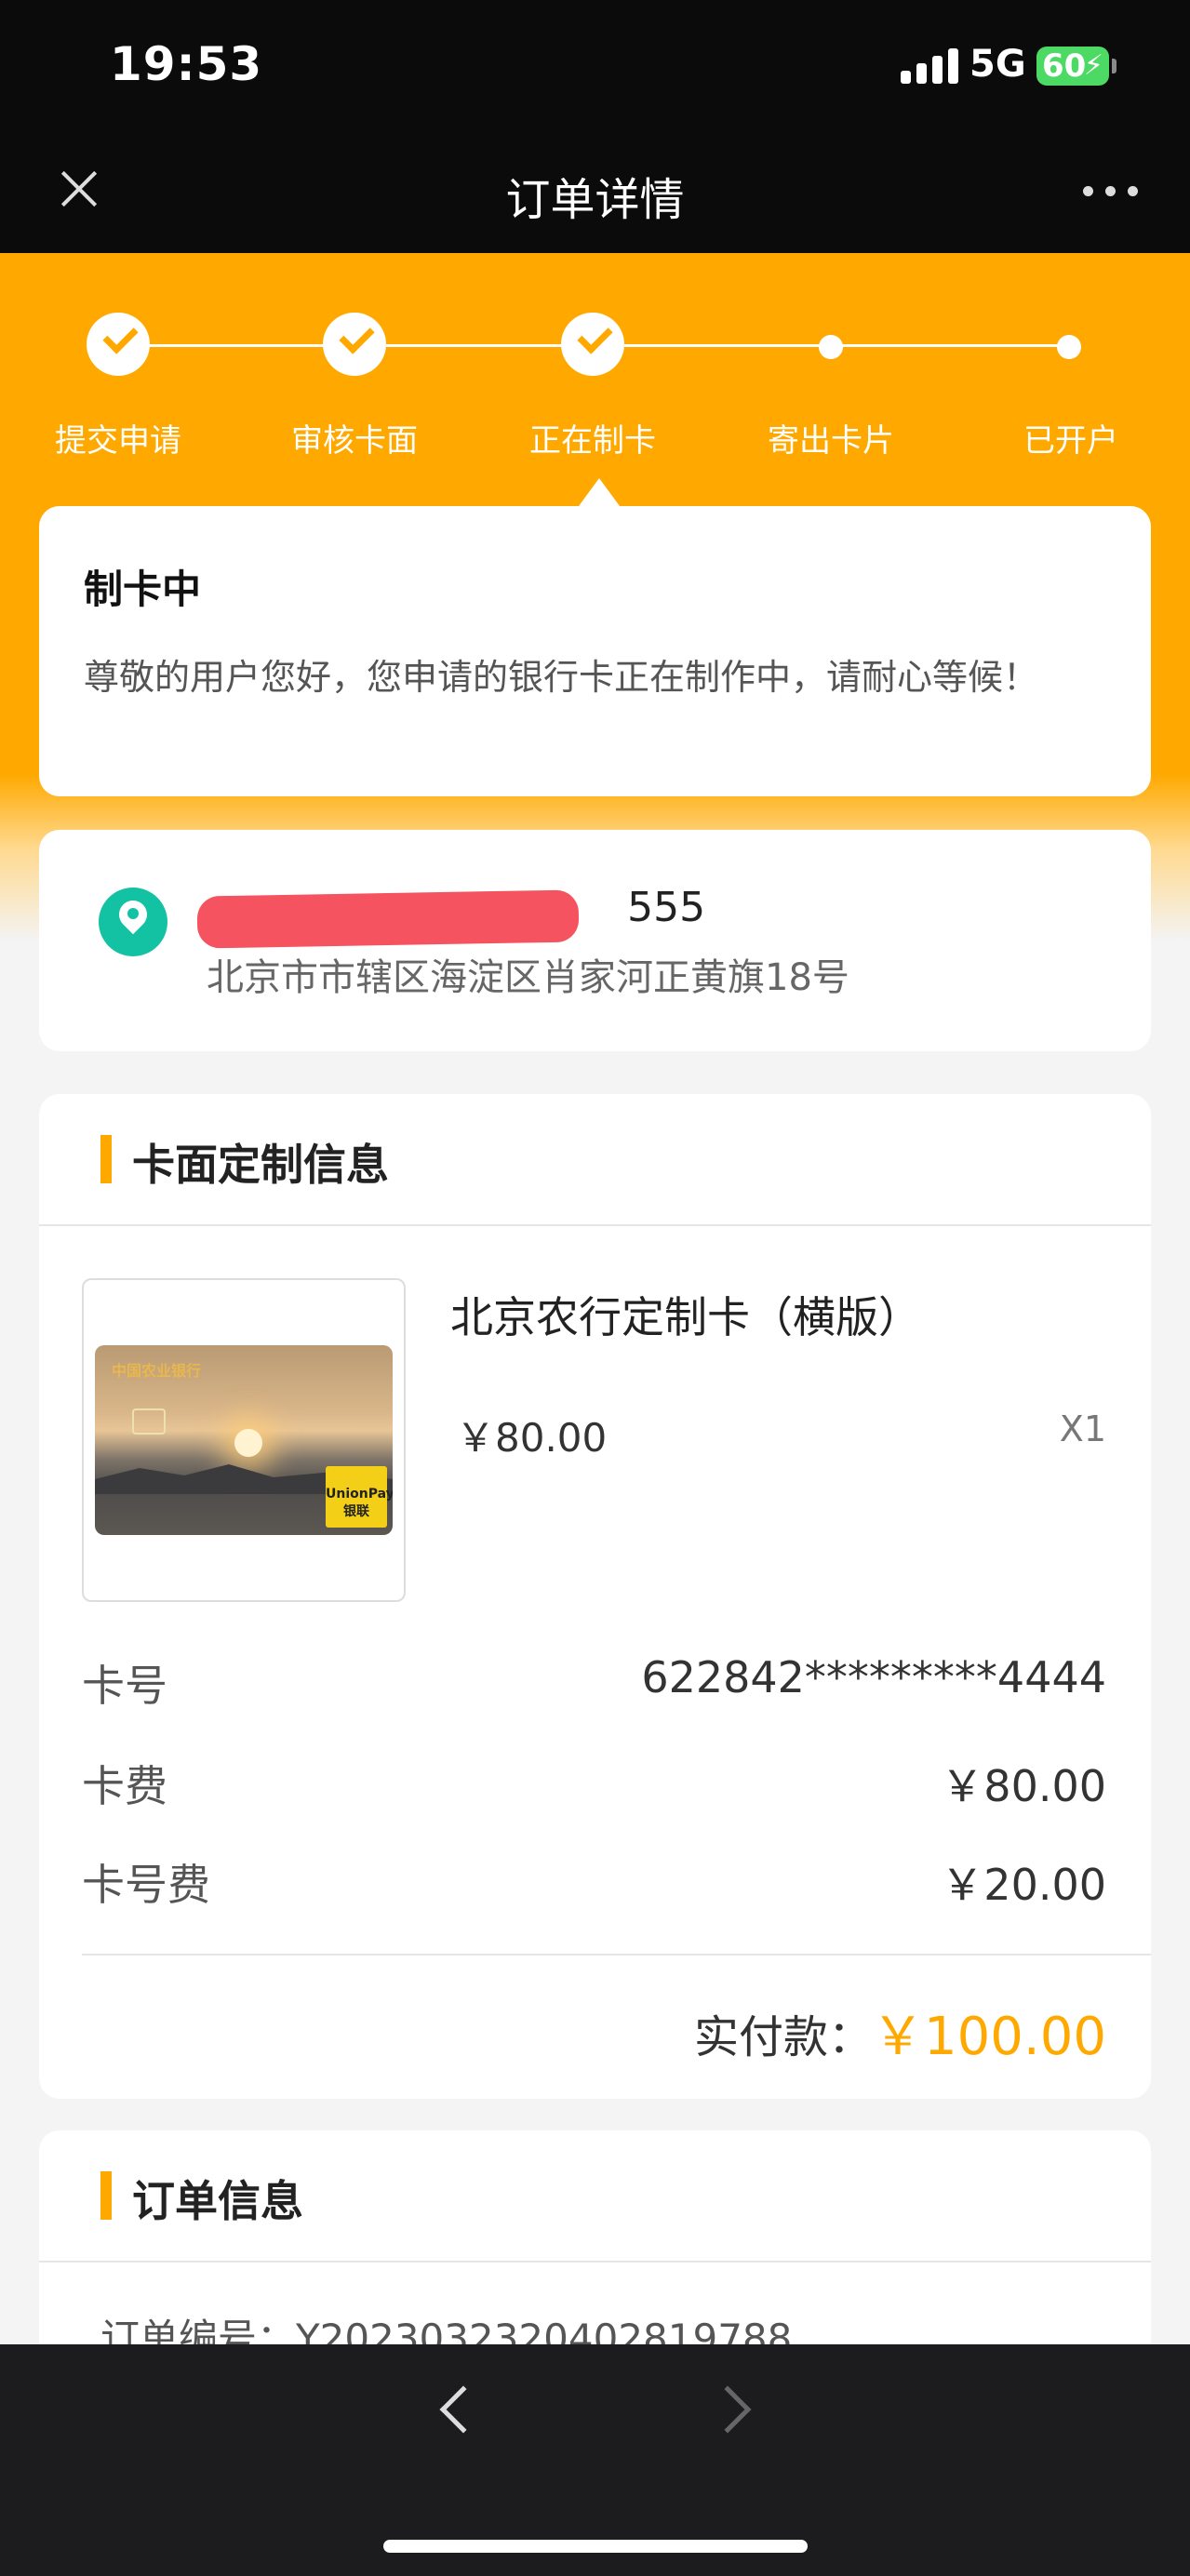 This screenshot has width=1190, height=2576. Describe the element at coordinates (1111, 191) in the screenshot. I see `more-icon` at that location.